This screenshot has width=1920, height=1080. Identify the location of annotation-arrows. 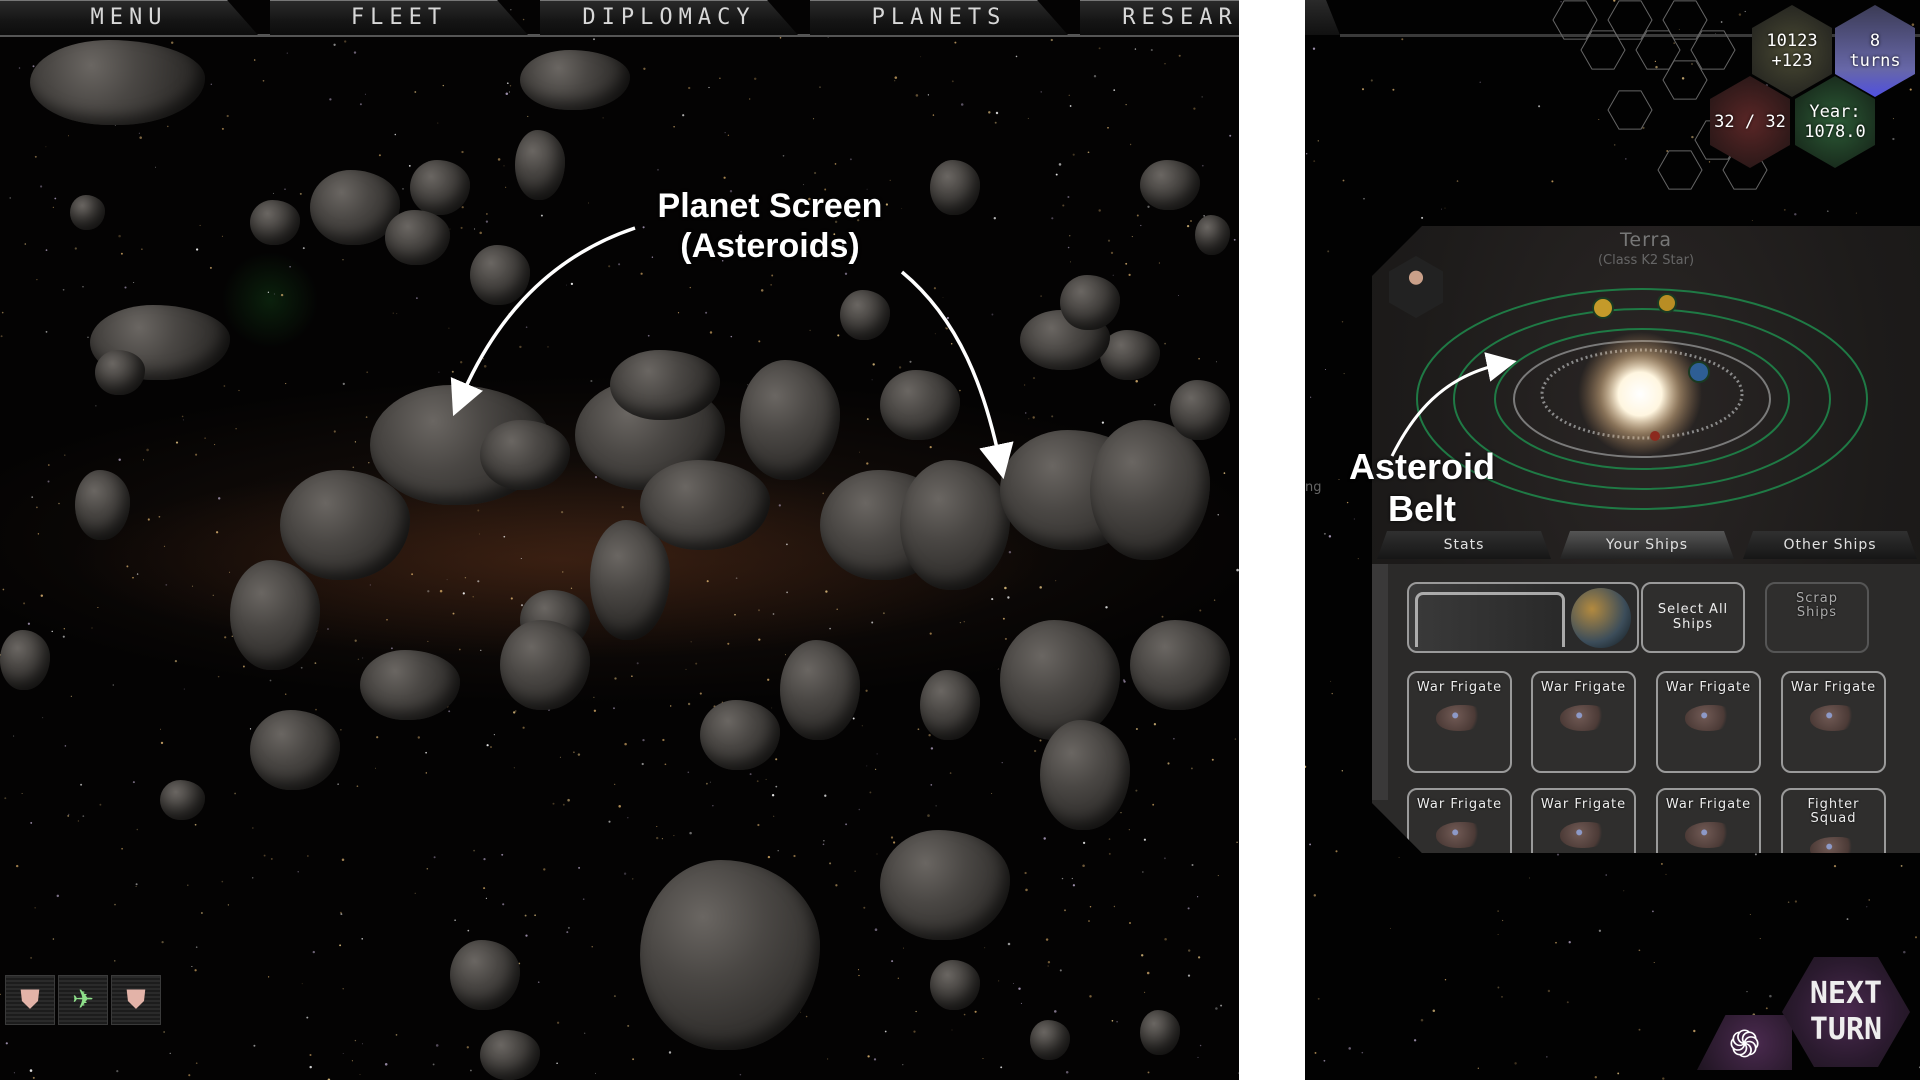
(732, 353).